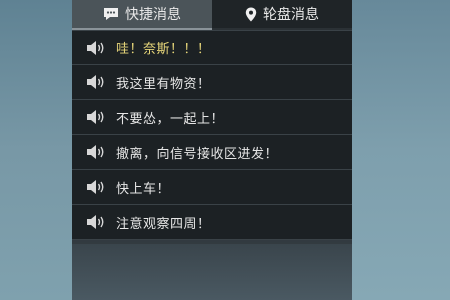 The image size is (450, 300). Describe the element at coordinates (153, 15) in the screenshot. I see `tab-label: 快捷消息` at that location.